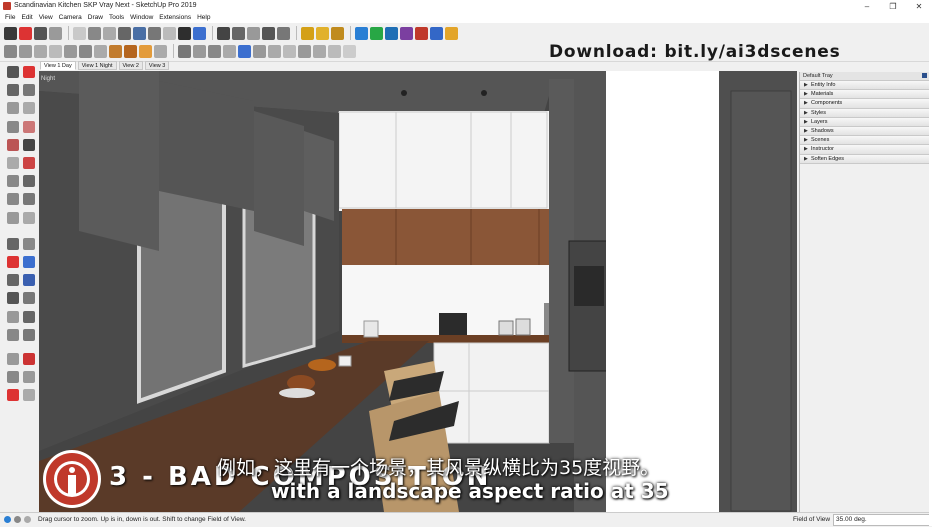 The height and width of the screenshot is (527, 932). What do you see at coordinates (319, 51) in the screenshot?
I see `shaded-icon` at bounding box center [319, 51].